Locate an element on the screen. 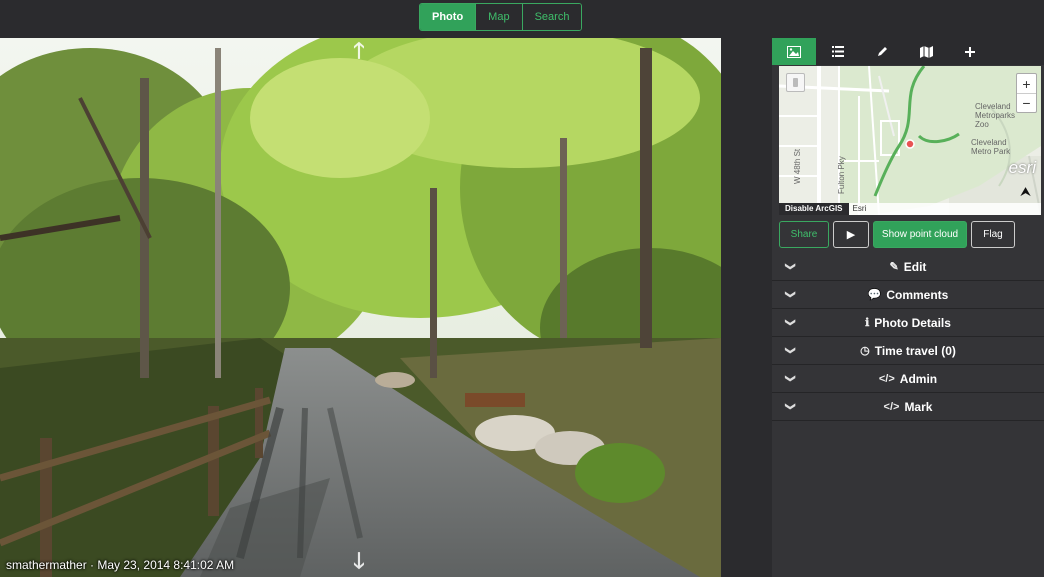  section-admin: ❯ </> Admin is located at coordinates (908, 379).